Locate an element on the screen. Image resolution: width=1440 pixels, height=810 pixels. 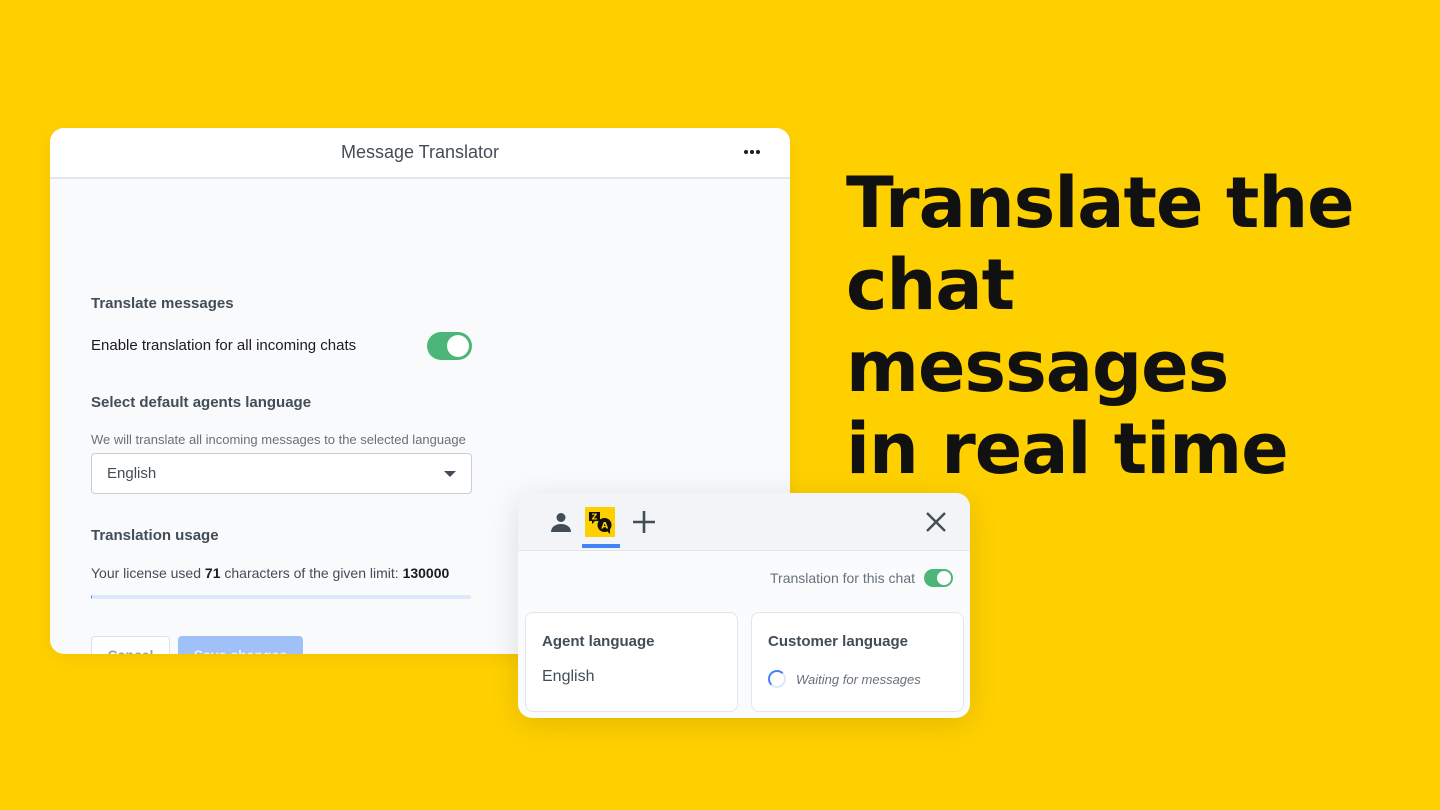
translate-messages-heading: Translate messages is located at coordinates (162, 303).